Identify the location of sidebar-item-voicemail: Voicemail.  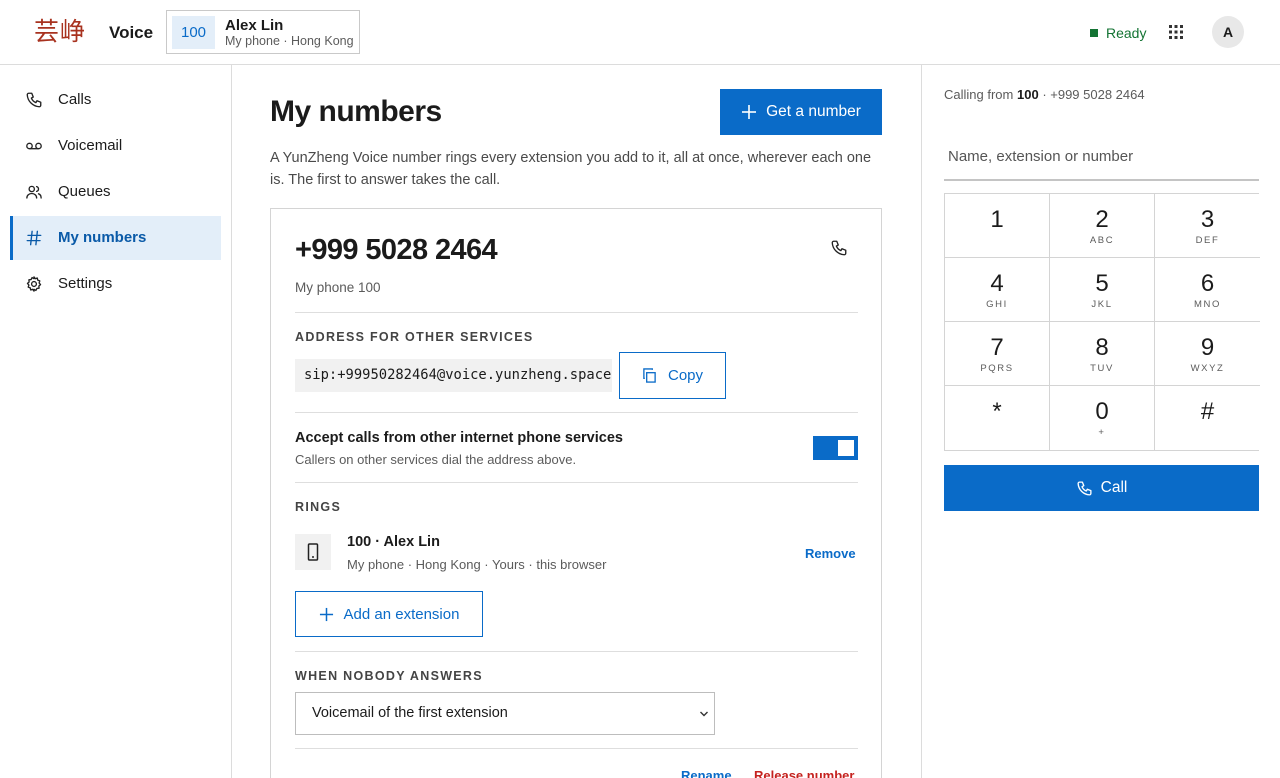
(115, 146).